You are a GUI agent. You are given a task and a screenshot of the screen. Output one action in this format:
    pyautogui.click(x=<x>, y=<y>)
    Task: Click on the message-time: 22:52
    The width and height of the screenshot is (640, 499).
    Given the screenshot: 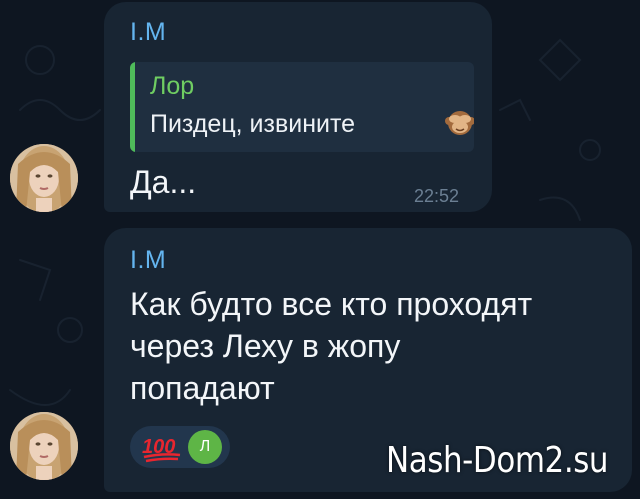 What is the action you would take?
    pyautogui.click(x=437, y=196)
    